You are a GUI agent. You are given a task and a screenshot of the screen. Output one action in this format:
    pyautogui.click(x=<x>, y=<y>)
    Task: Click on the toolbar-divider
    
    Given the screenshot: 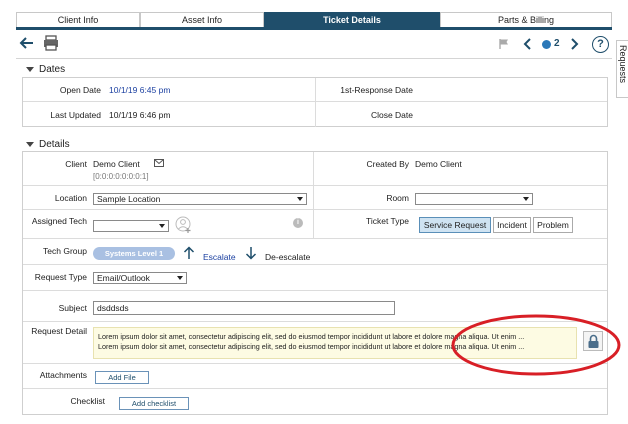 What is the action you would take?
    pyautogui.click(x=314, y=58)
    